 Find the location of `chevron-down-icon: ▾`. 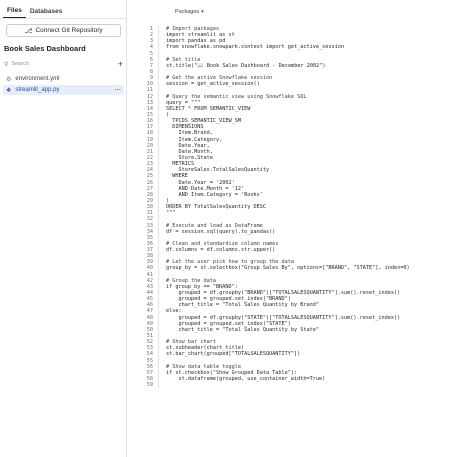

chevron-down-icon: ▾ is located at coordinates (202, 12).